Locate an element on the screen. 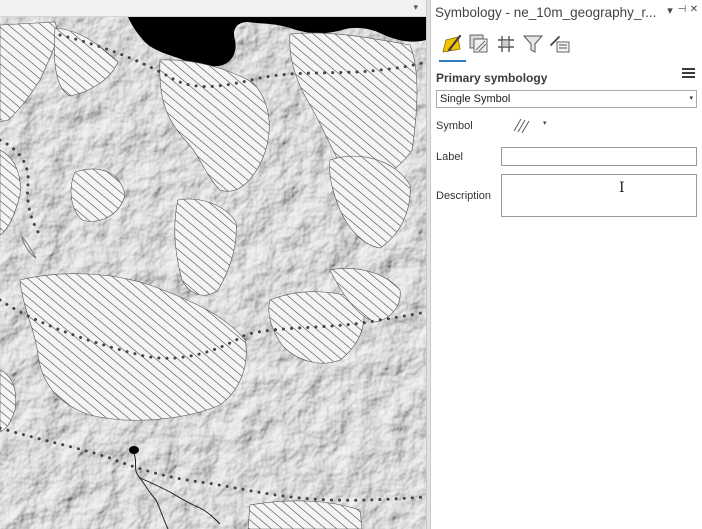  pane-titlebar: Symbology - ne_10m_geography_r... ▾ ⊣ ✕ is located at coordinates (566, 12).